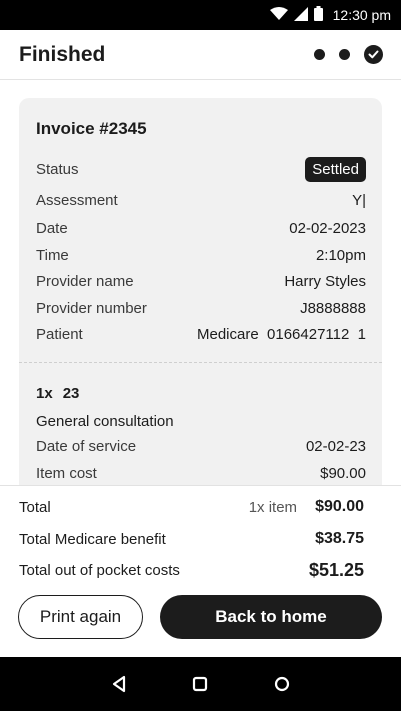  Describe the element at coordinates (327, 228) in the screenshot. I see `detail-value: 02-02-2023` at that location.